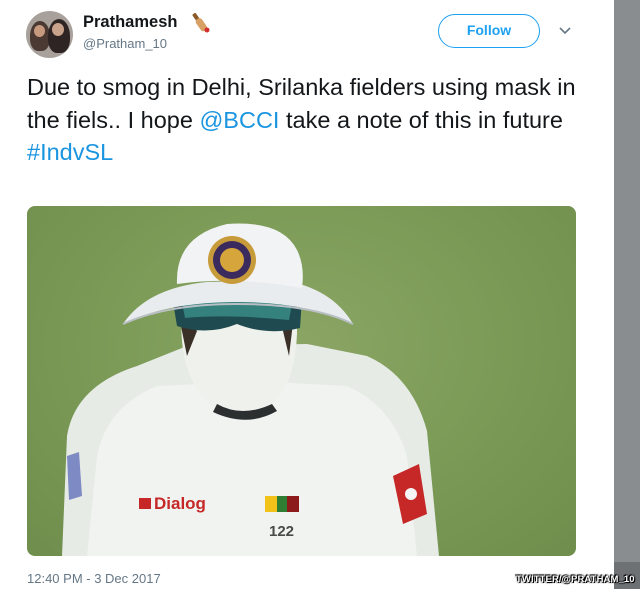 This screenshot has width=640, height=589. I want to click on mention-link: @BCCI, so click(239, 120).